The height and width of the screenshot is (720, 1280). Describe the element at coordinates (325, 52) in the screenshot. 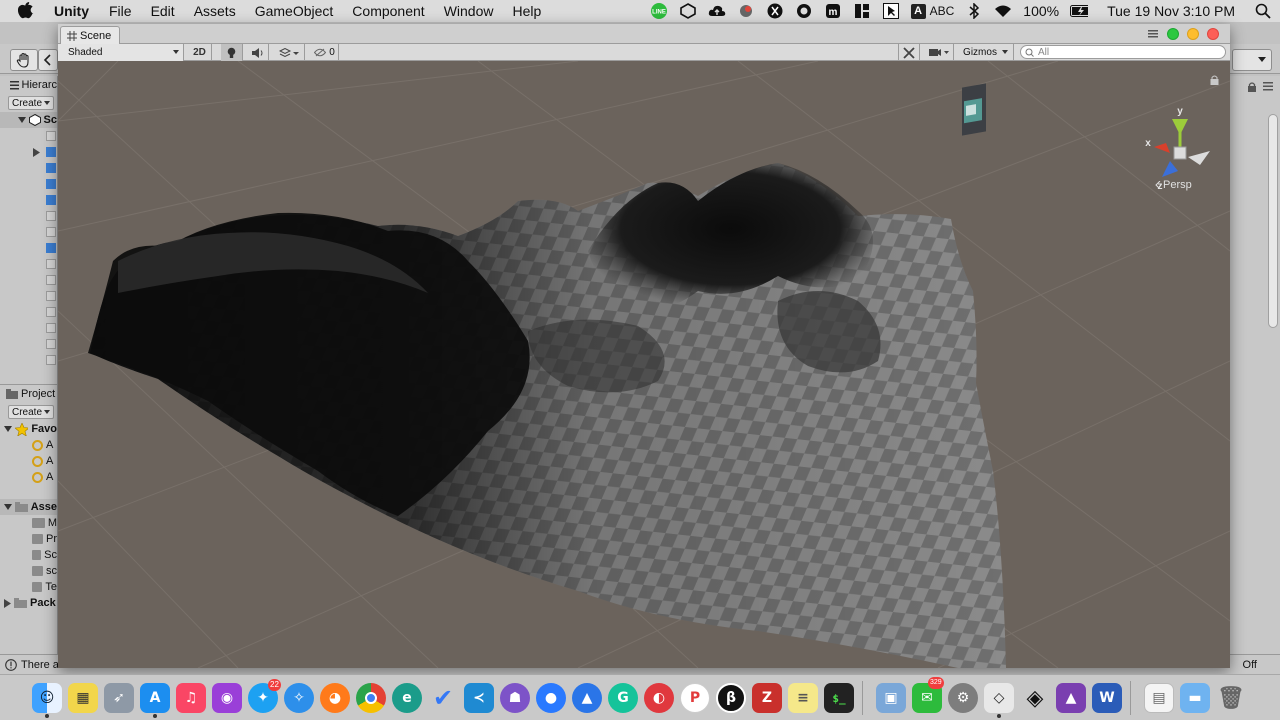

I see `hidden-objects-toggle: 0` at that location.